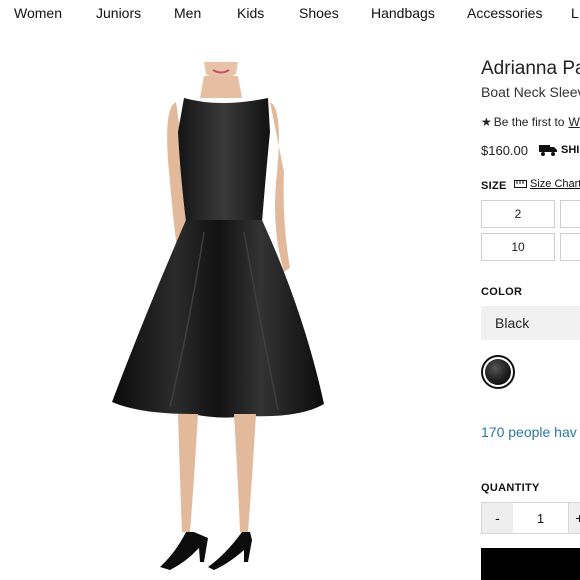  What do you see at coordinates (494, 186) in the screenshot?
I see `size-label: SIZE` at bounding box center [494, 186].